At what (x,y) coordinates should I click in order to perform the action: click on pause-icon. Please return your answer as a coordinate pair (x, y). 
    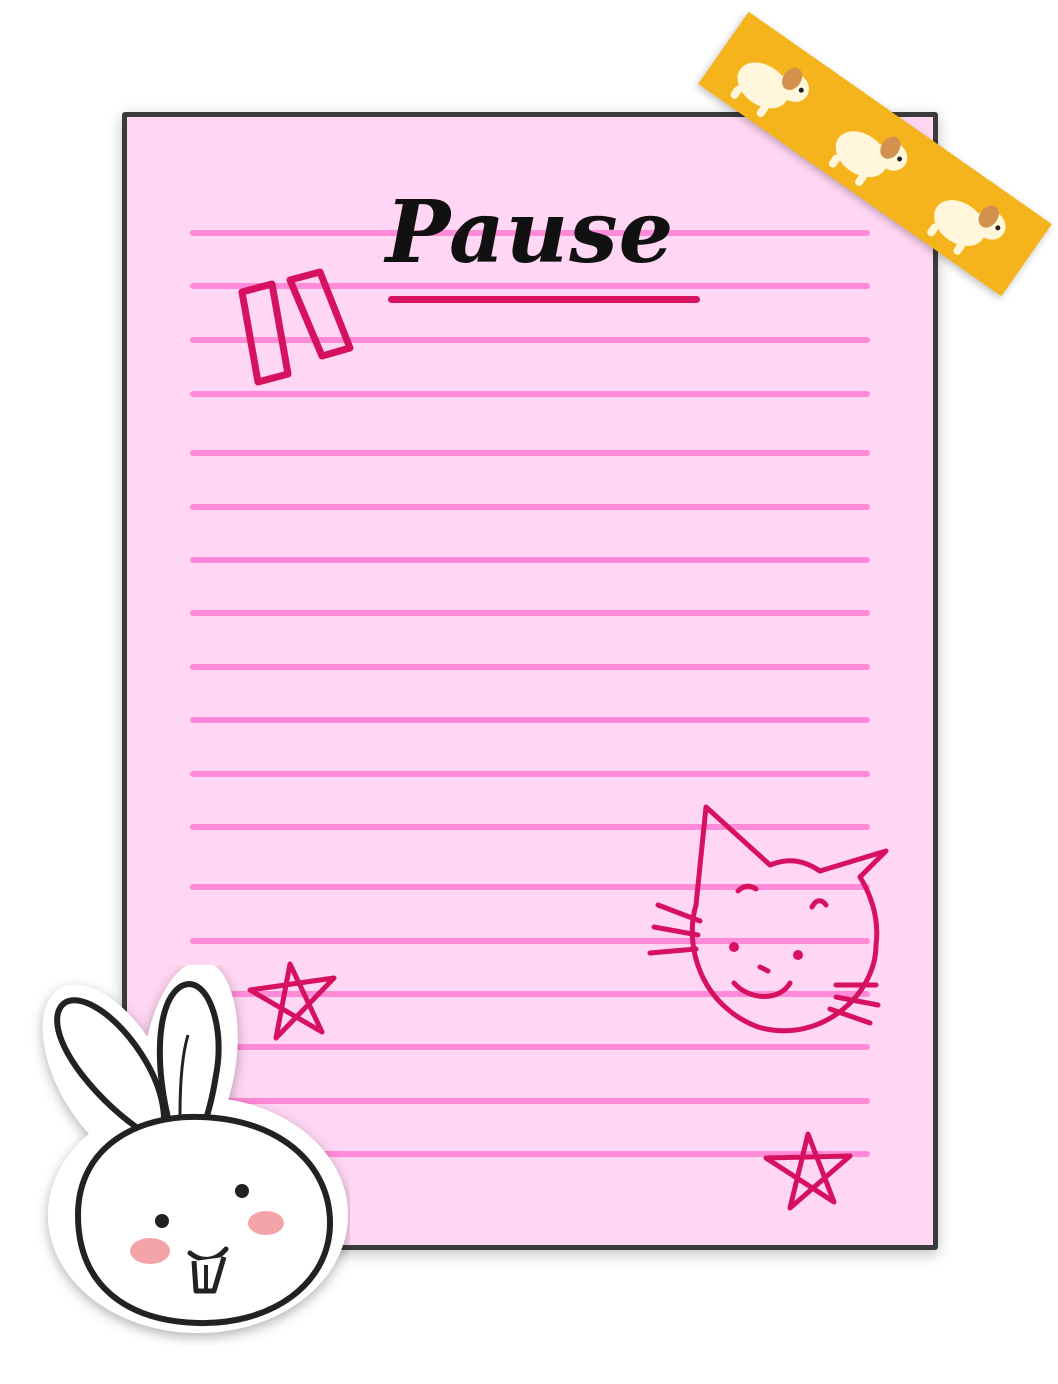
    Looking at the image, I should click on (296, 327).